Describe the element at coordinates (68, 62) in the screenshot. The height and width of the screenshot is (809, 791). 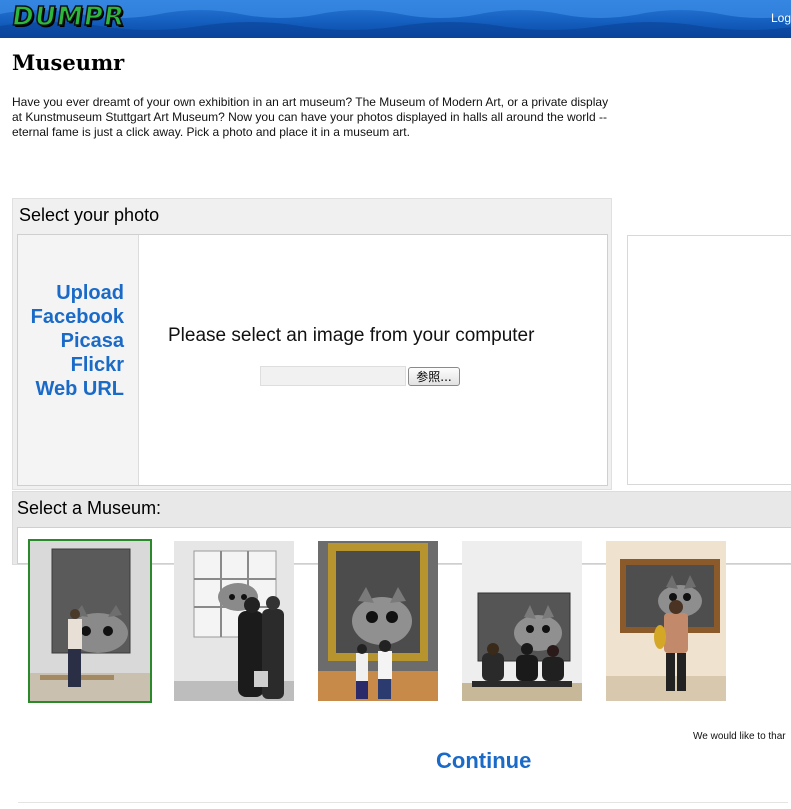
I see `page-title: Museumr` at that location.